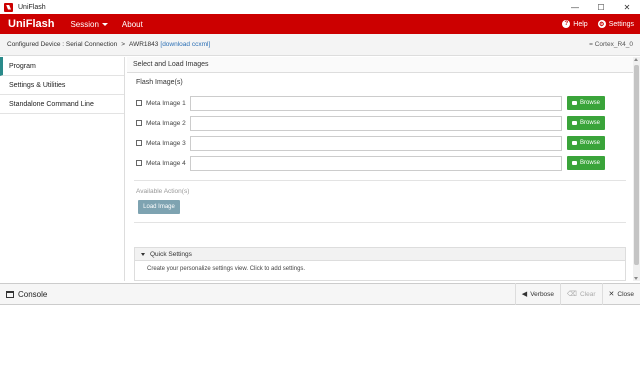 The image size is (640, 380). What do you see at coordinates (587, 294) in the screenshot?
I see `clear-label: Clear` at bounding box center [587, 294].